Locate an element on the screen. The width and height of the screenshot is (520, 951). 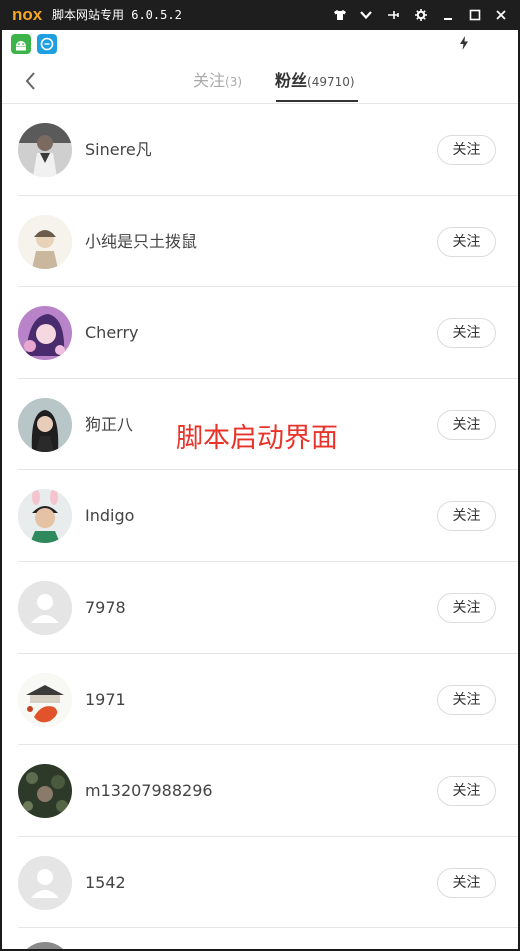
user-name: 小纯是只土拨鼠 is located at coordinates (141, 241).